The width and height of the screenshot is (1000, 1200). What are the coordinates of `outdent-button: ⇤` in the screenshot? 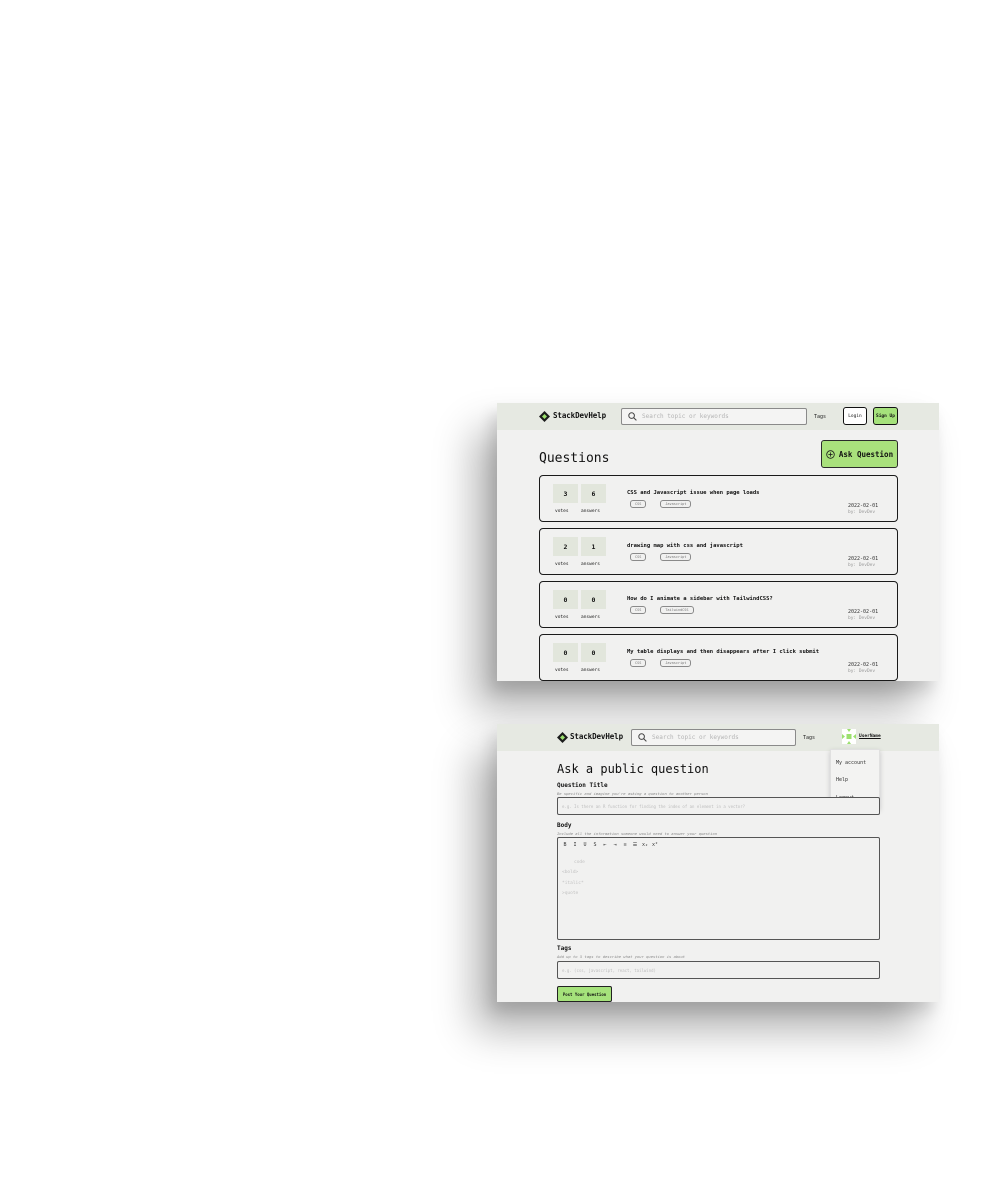 It's located at (605, 845).